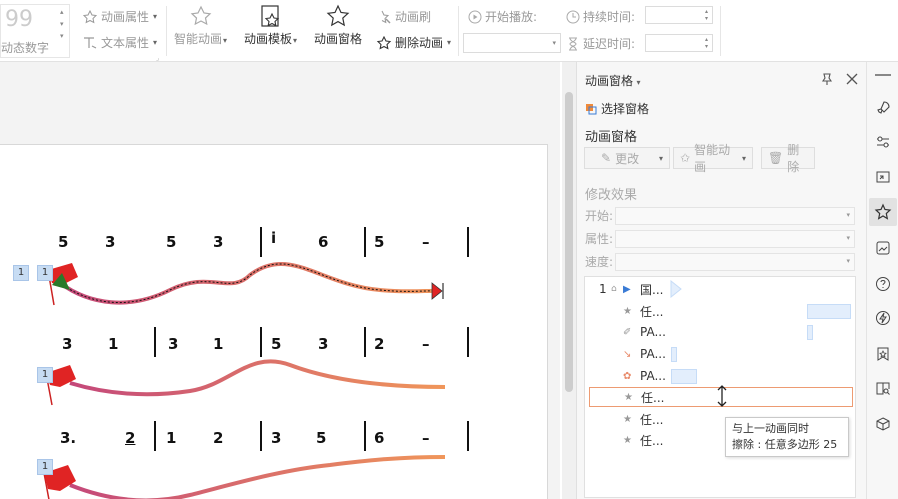  I want to click on cube-icon, so click(883, 424).